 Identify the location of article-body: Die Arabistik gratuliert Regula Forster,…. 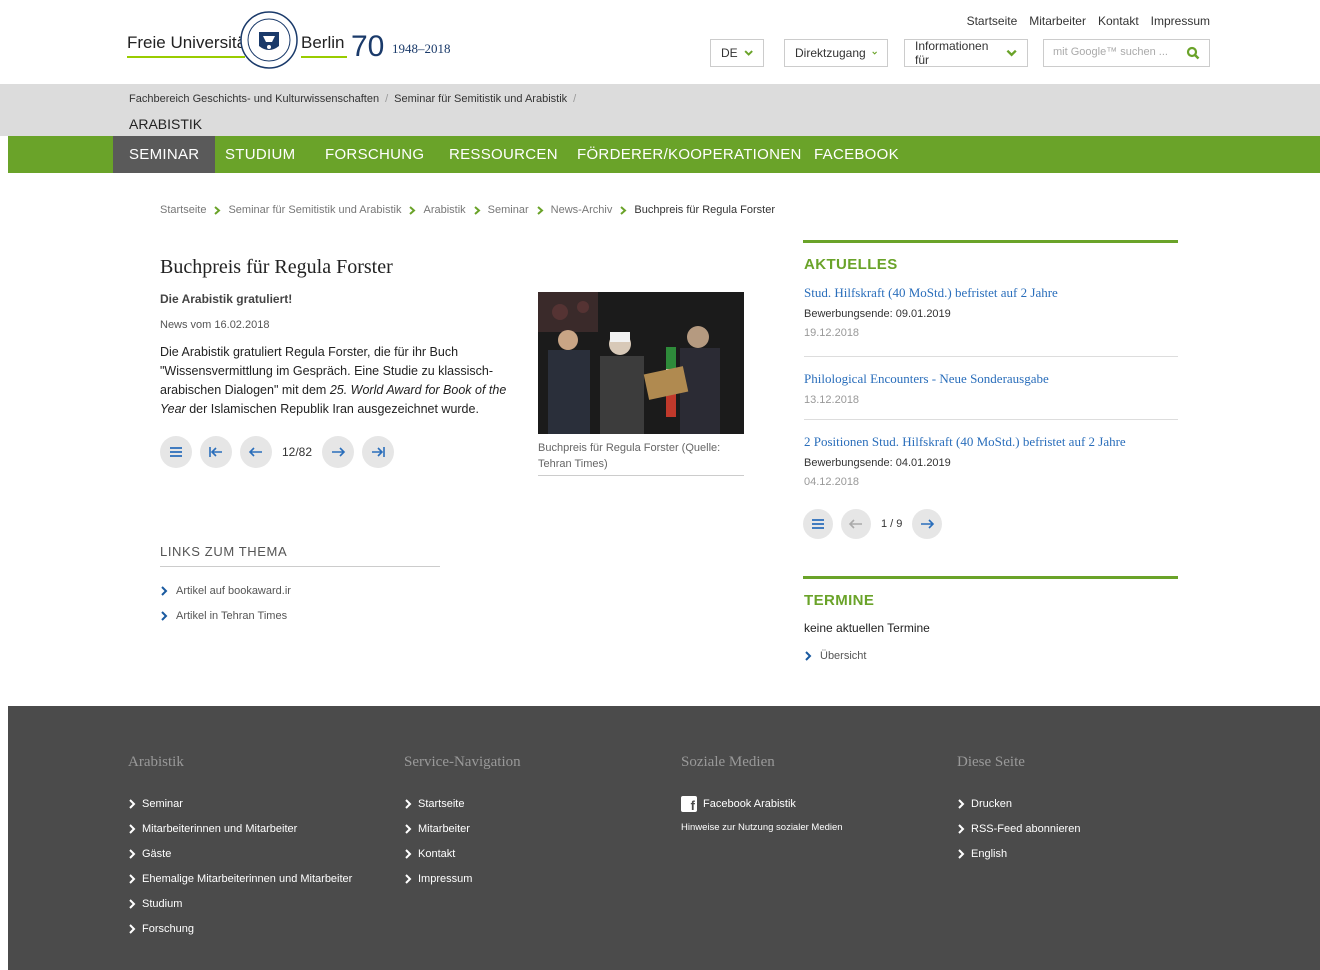
(333, 380).